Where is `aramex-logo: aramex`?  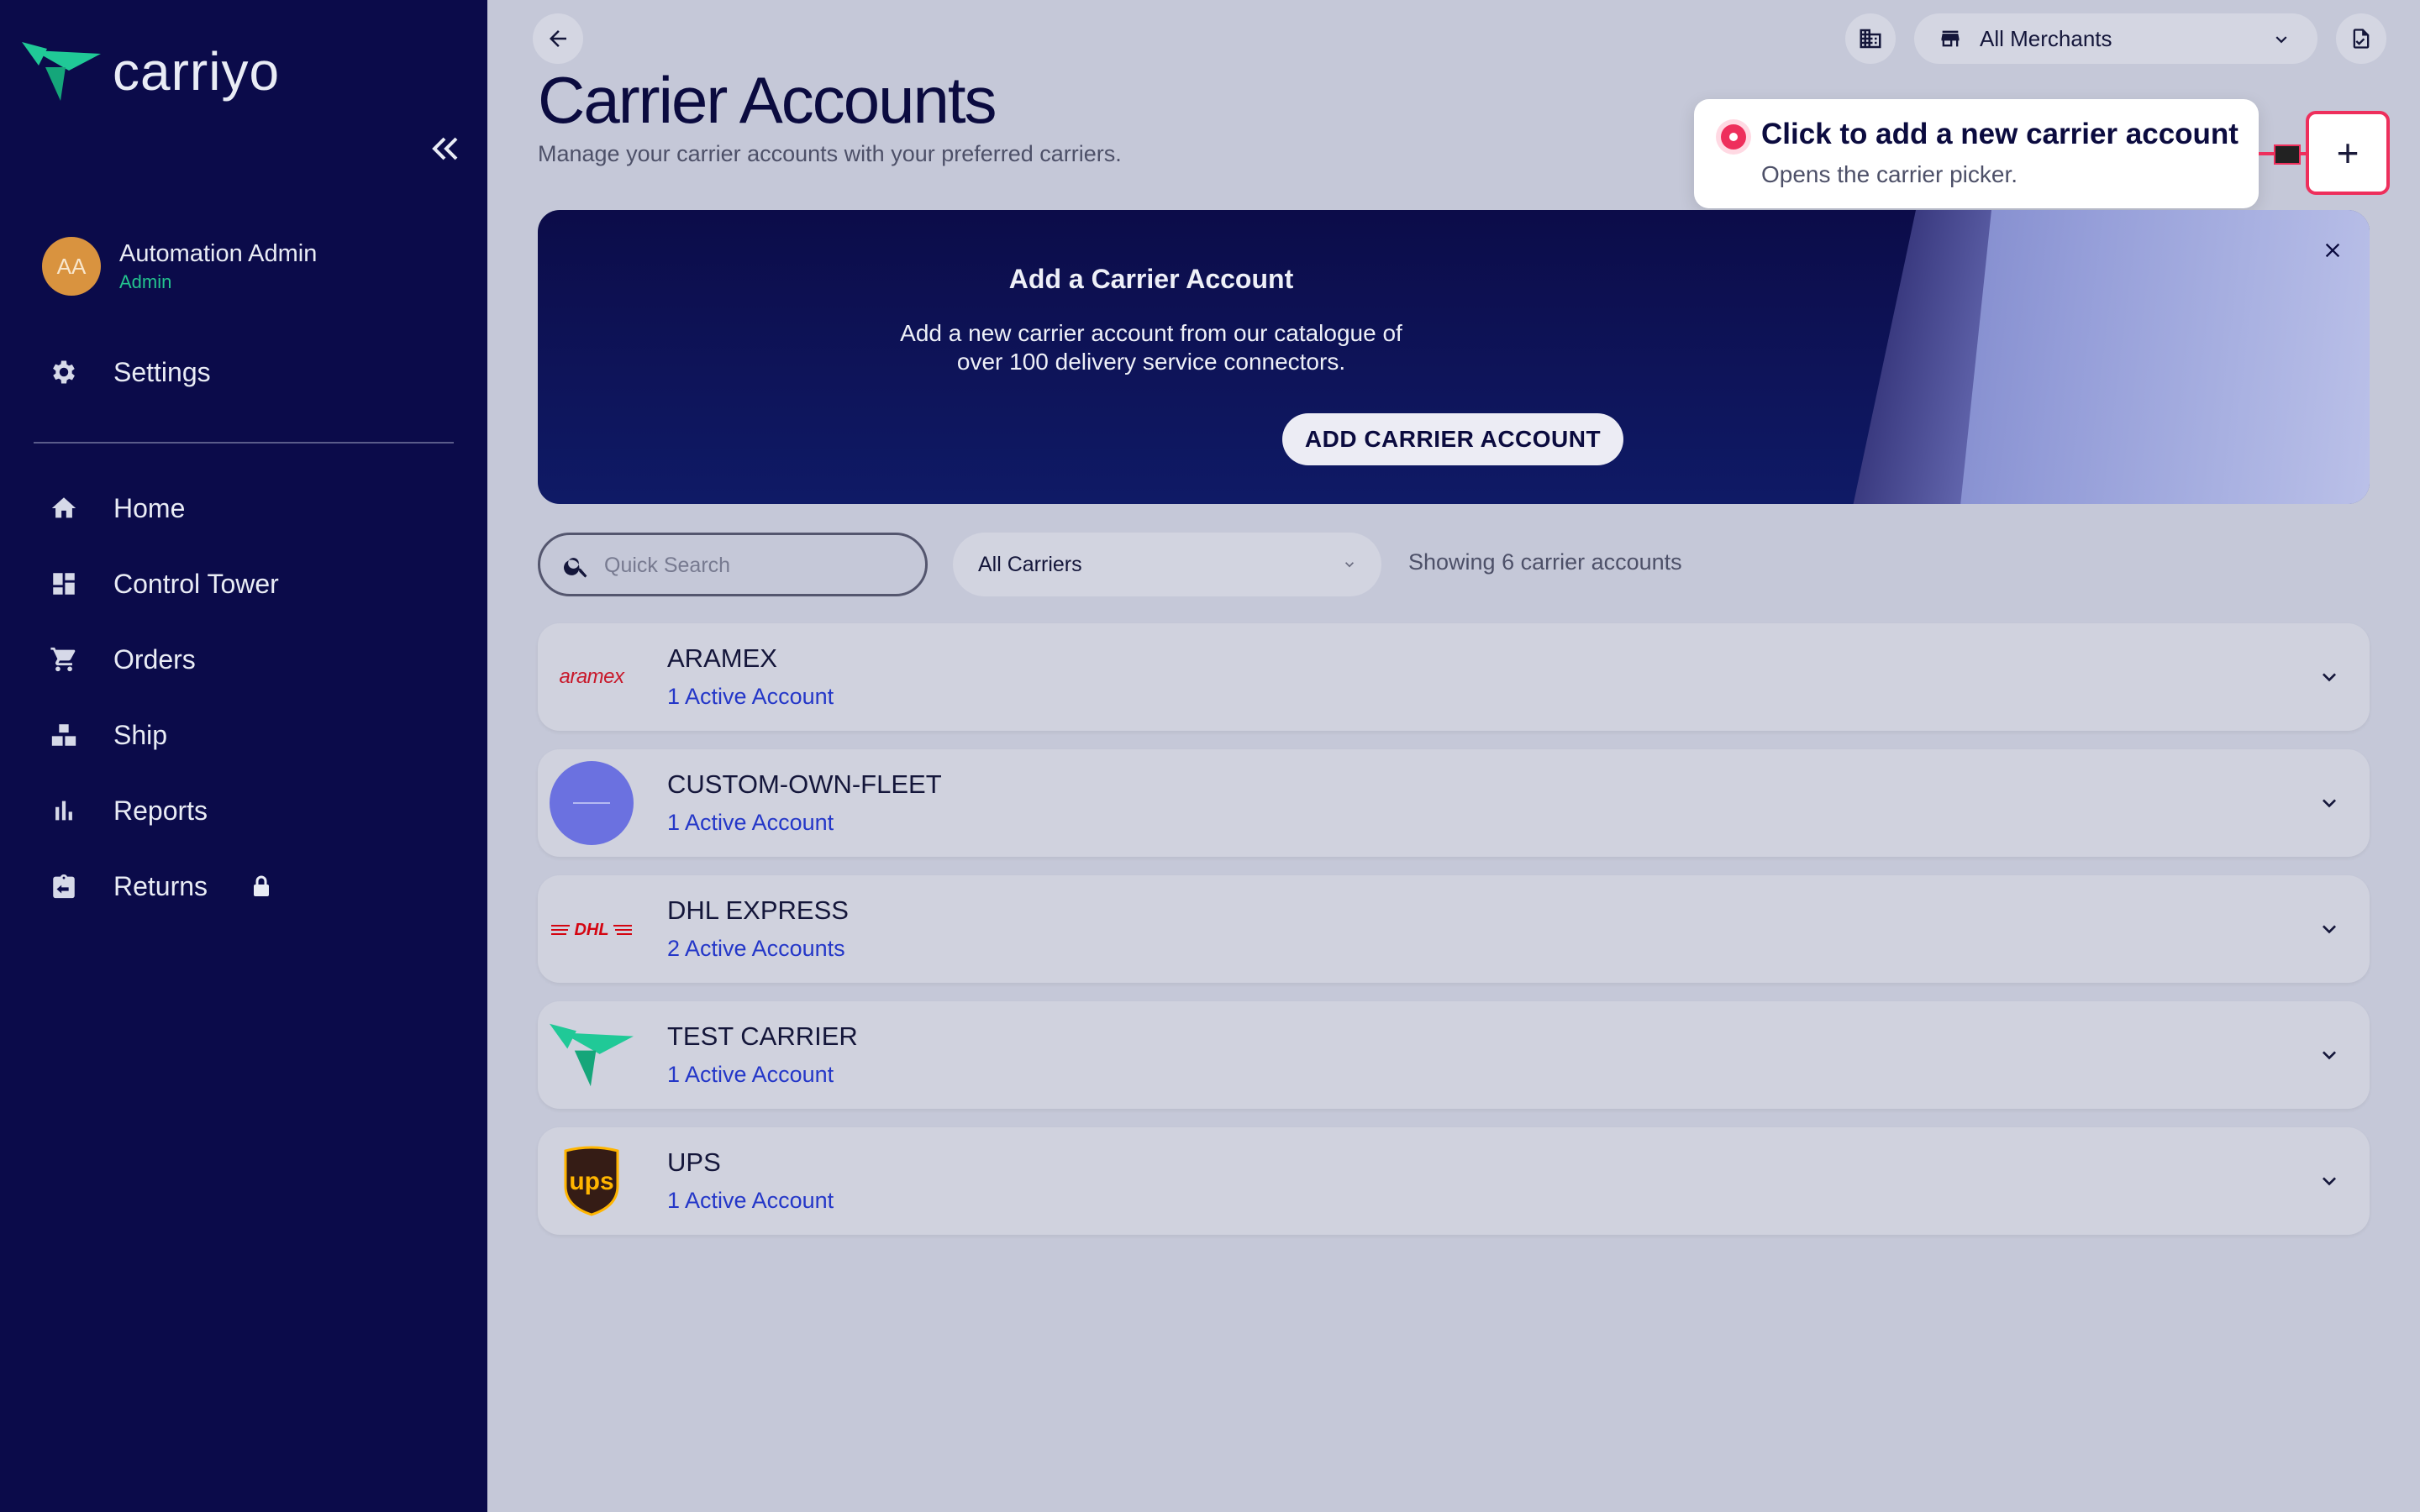 aramex-logo: aramex is located at coordinates (592, 677).